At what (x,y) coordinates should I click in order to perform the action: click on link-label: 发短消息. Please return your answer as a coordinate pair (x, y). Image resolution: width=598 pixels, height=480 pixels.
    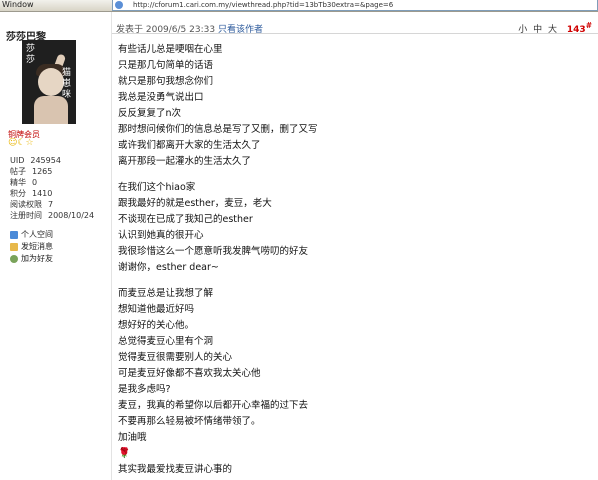
    Looking at the image, I should click on (37, 247).